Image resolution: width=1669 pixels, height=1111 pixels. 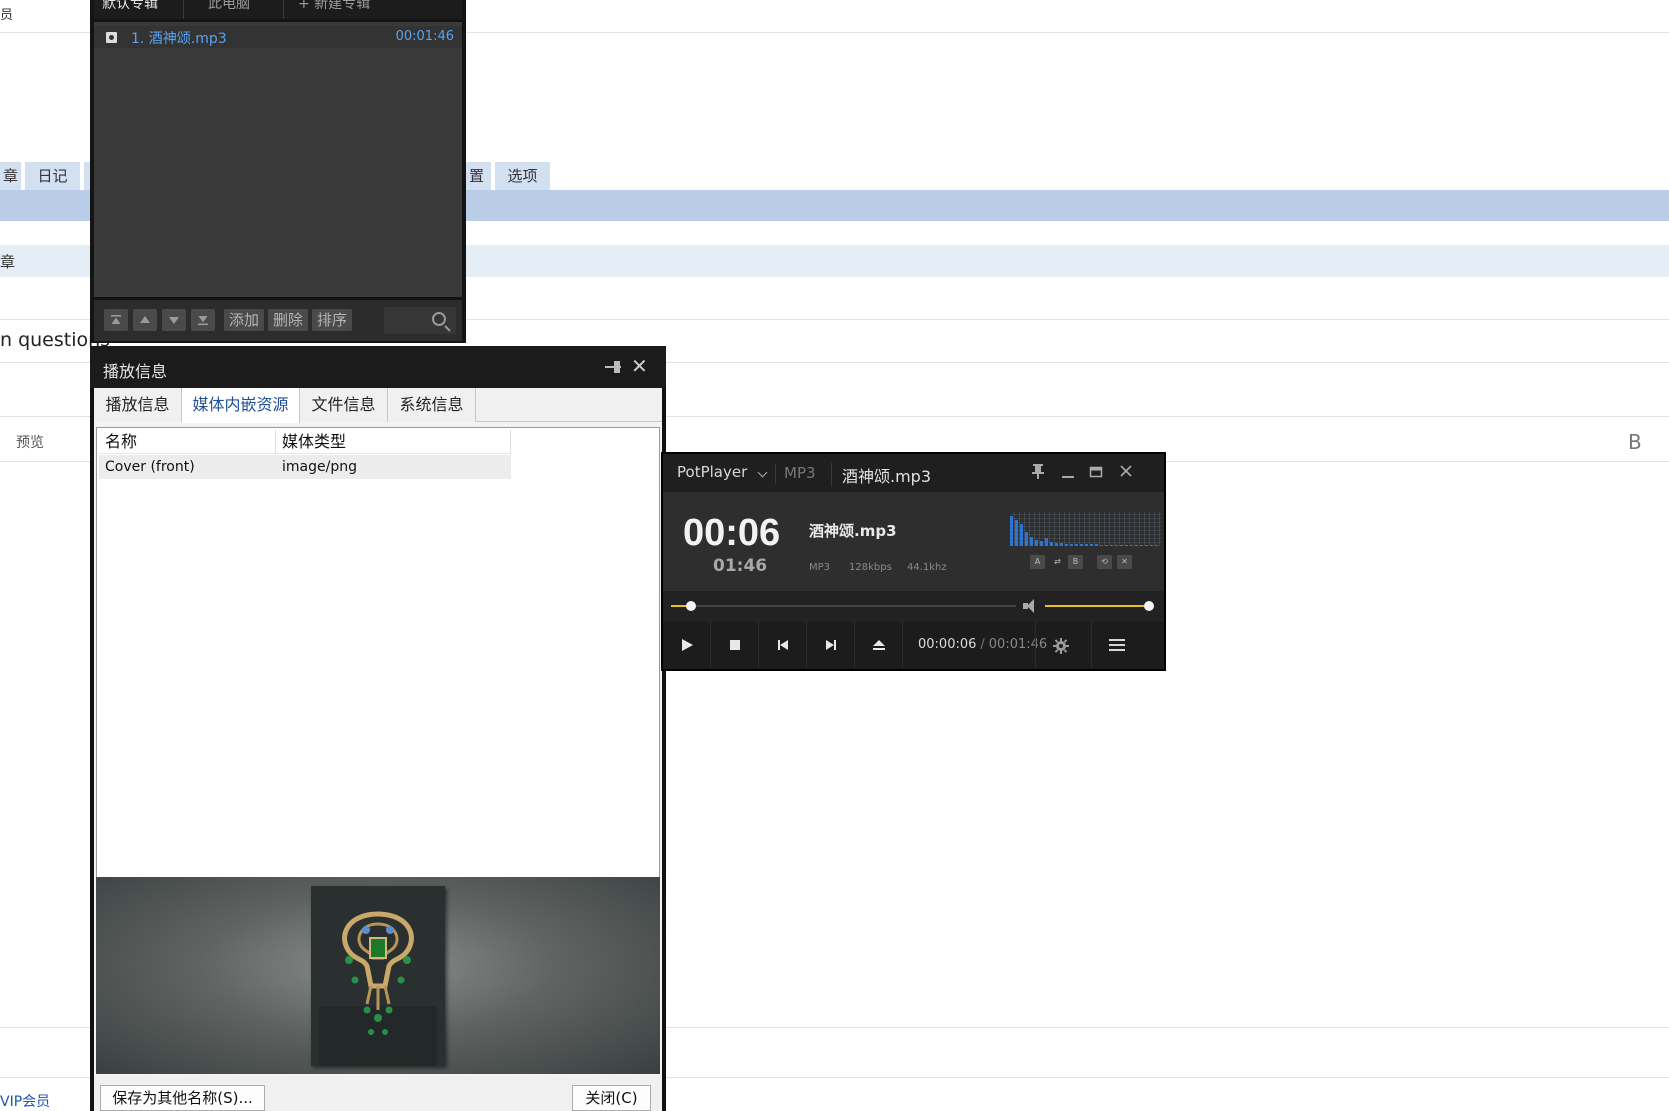 I want to click on next-button, so click(x=831, y=645).